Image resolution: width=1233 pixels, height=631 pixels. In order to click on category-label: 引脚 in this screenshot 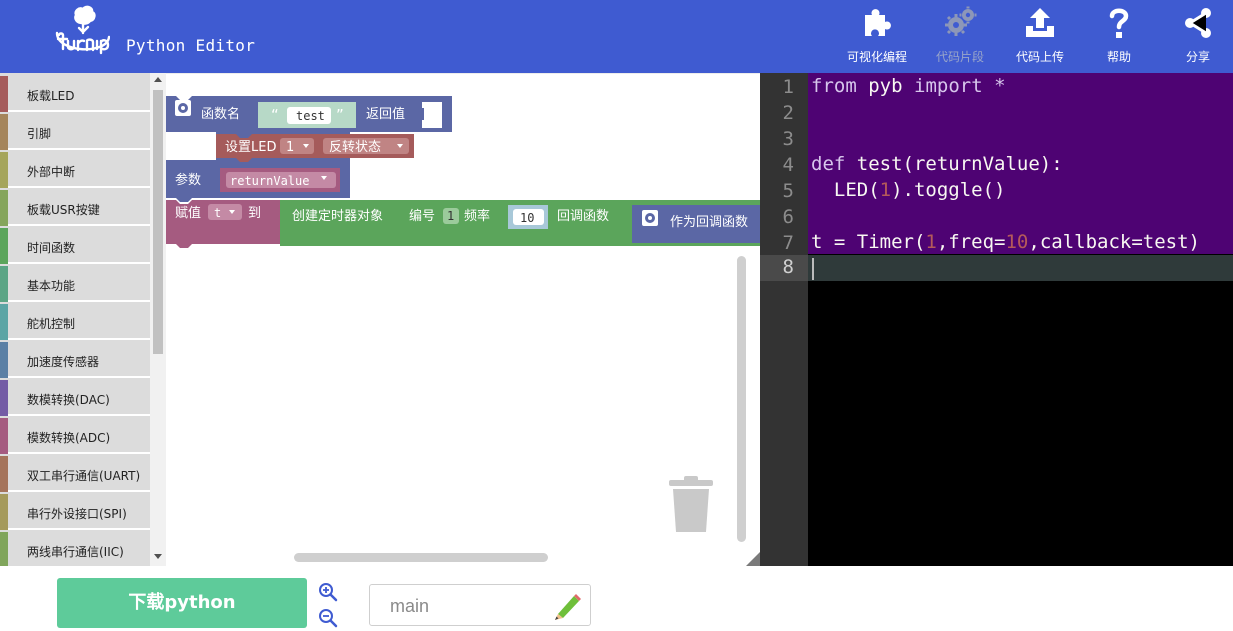, I will do `click(39, 134)`.